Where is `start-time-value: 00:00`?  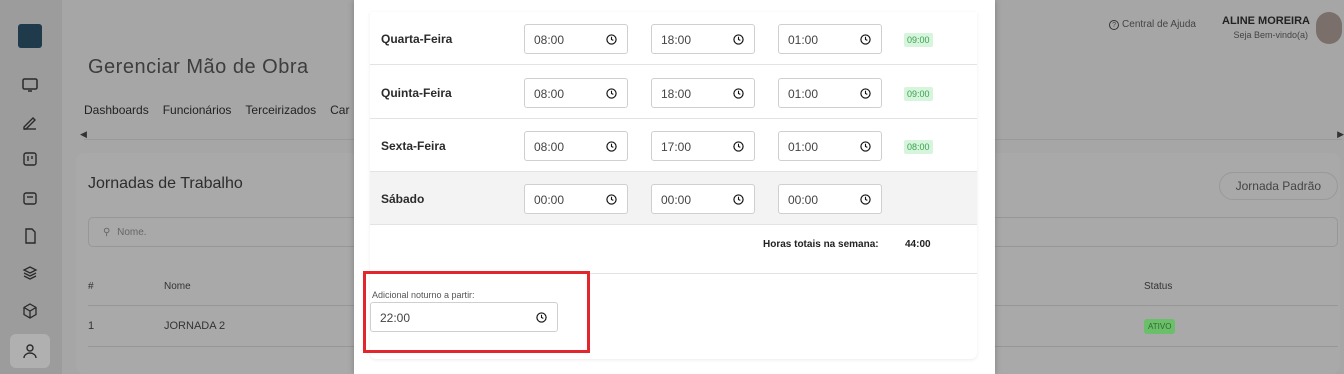
start-time-value: 00:00 is located at coordinates (549, 200).